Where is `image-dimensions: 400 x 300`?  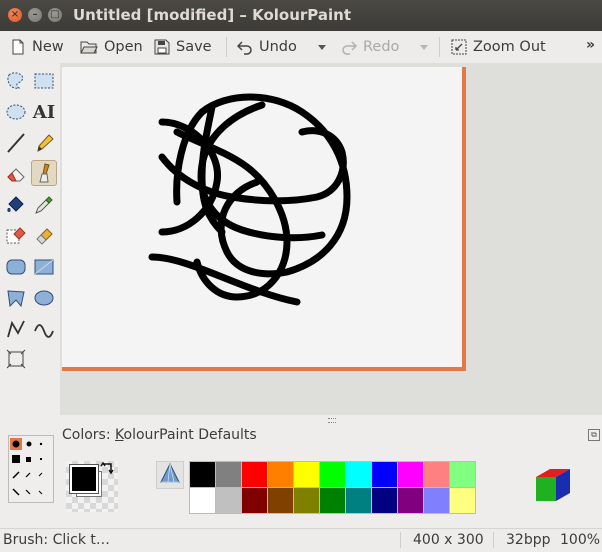 image-dimensions: 400 x 300 is located at coordinates (448, 540).